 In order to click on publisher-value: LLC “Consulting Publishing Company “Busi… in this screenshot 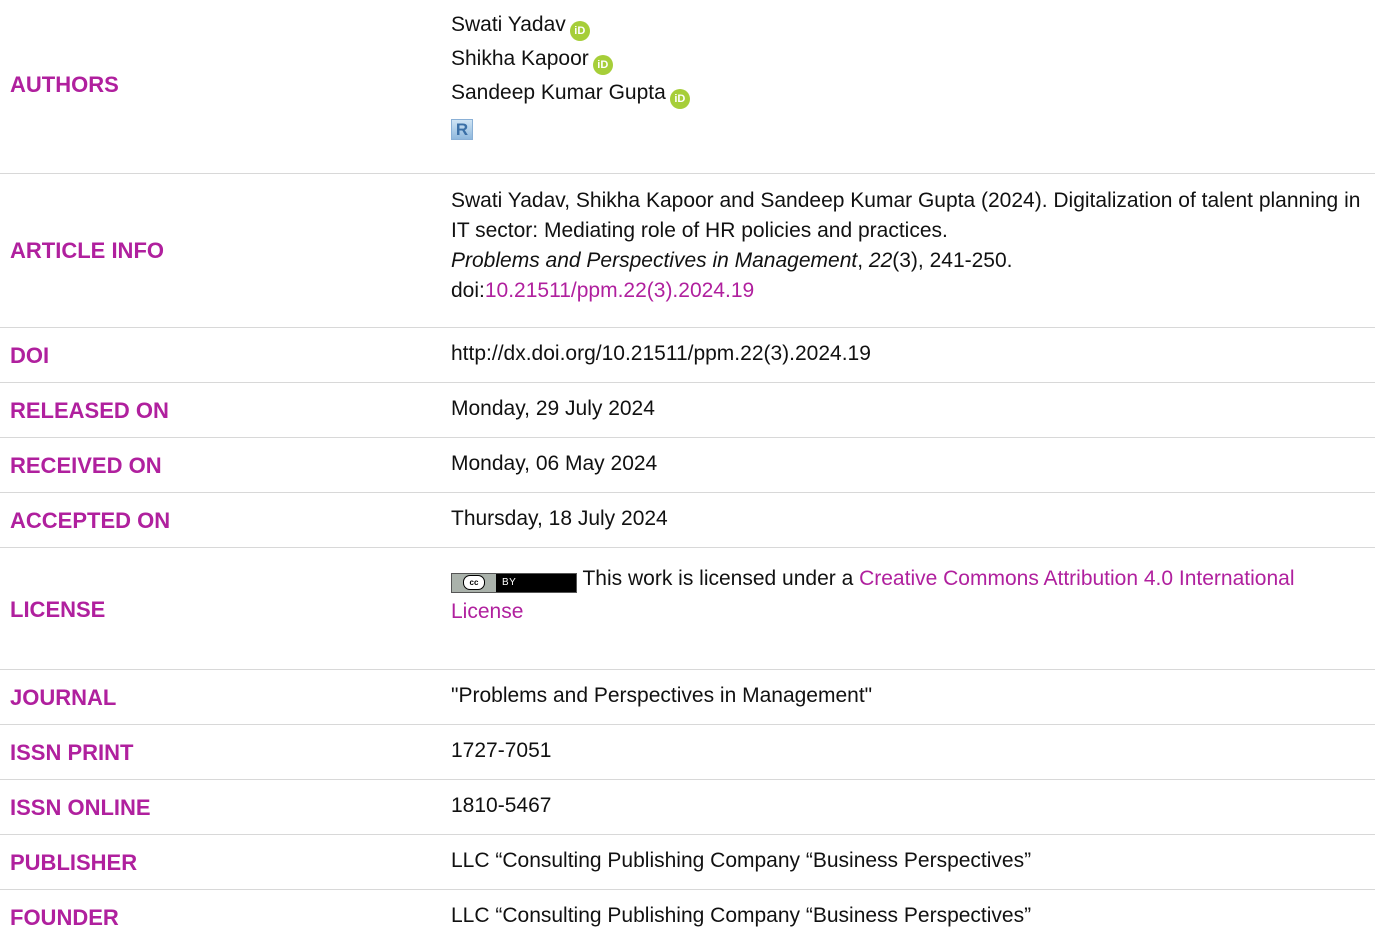, I will do `click(741, 860)`.